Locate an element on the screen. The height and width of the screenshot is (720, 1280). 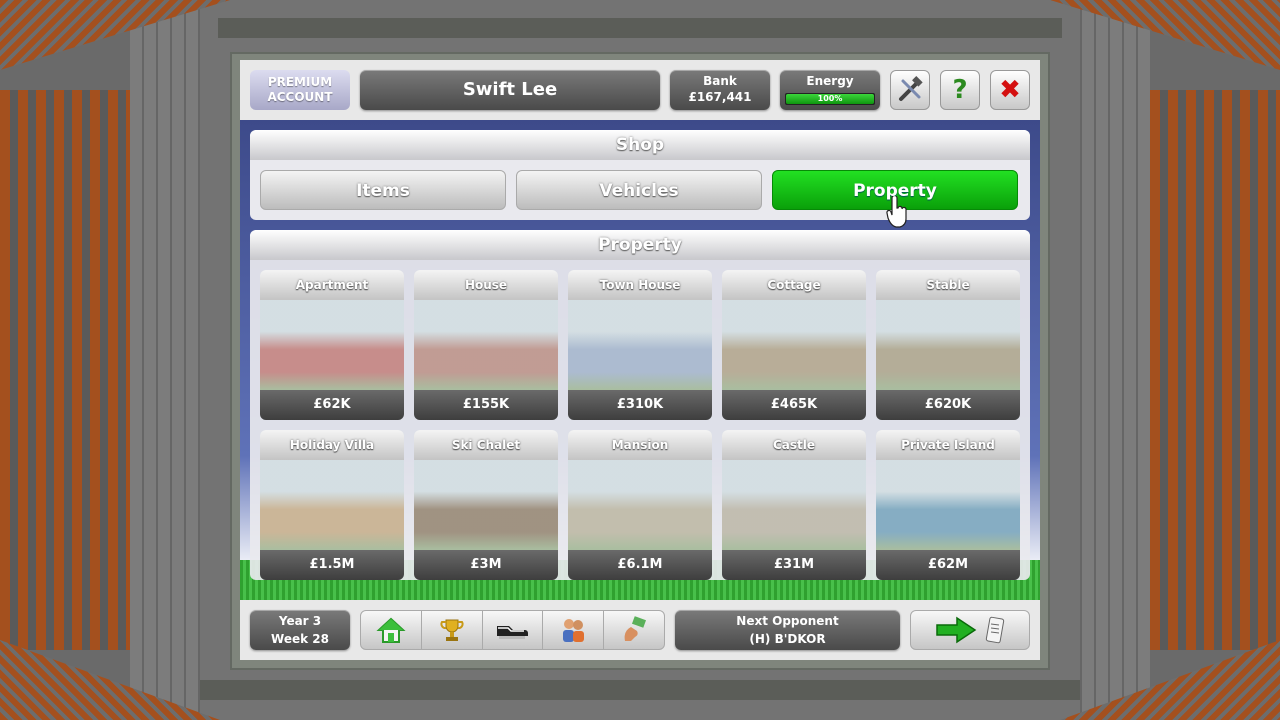
date-display: Year 3 Week 28 is located at coordinates (300, 630).